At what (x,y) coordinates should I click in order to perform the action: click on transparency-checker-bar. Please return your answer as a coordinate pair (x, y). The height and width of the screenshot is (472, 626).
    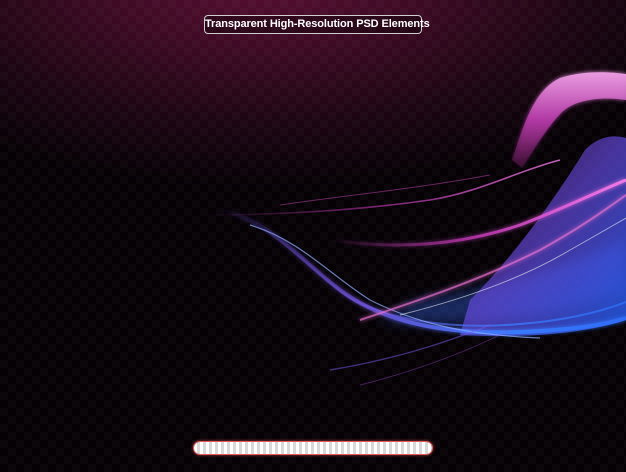
    Looking at the image, I should click on (313, 448).